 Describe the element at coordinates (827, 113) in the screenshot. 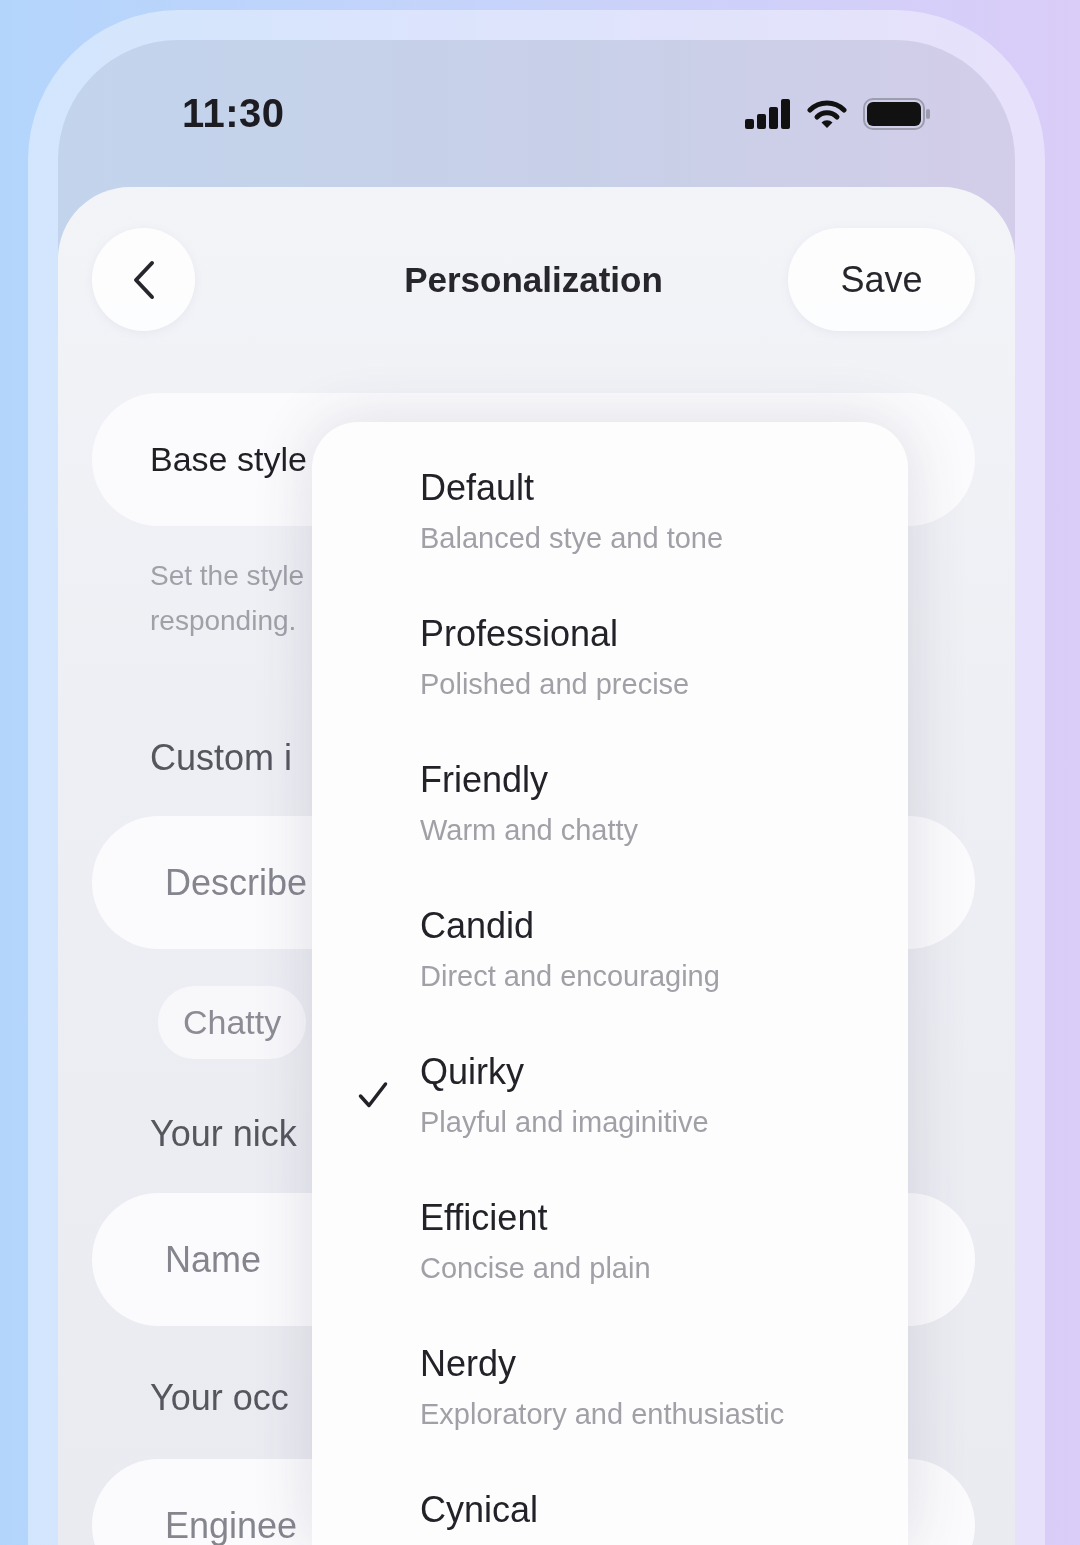

I see `wifi-icon` at that location.